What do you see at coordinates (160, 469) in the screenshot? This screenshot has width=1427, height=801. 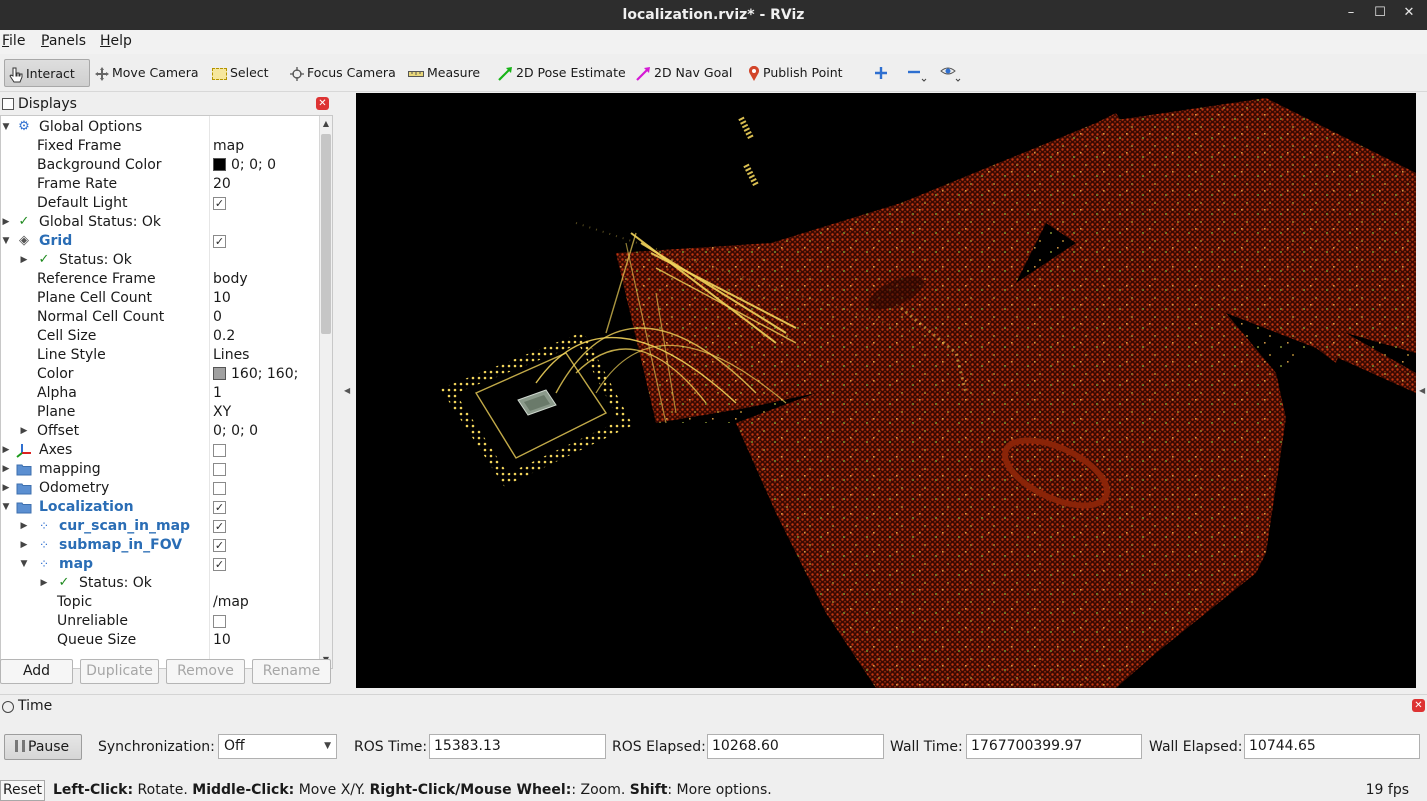 I see `tree-row-mapping: ▶ mapping` at bounding box center [160, 469].